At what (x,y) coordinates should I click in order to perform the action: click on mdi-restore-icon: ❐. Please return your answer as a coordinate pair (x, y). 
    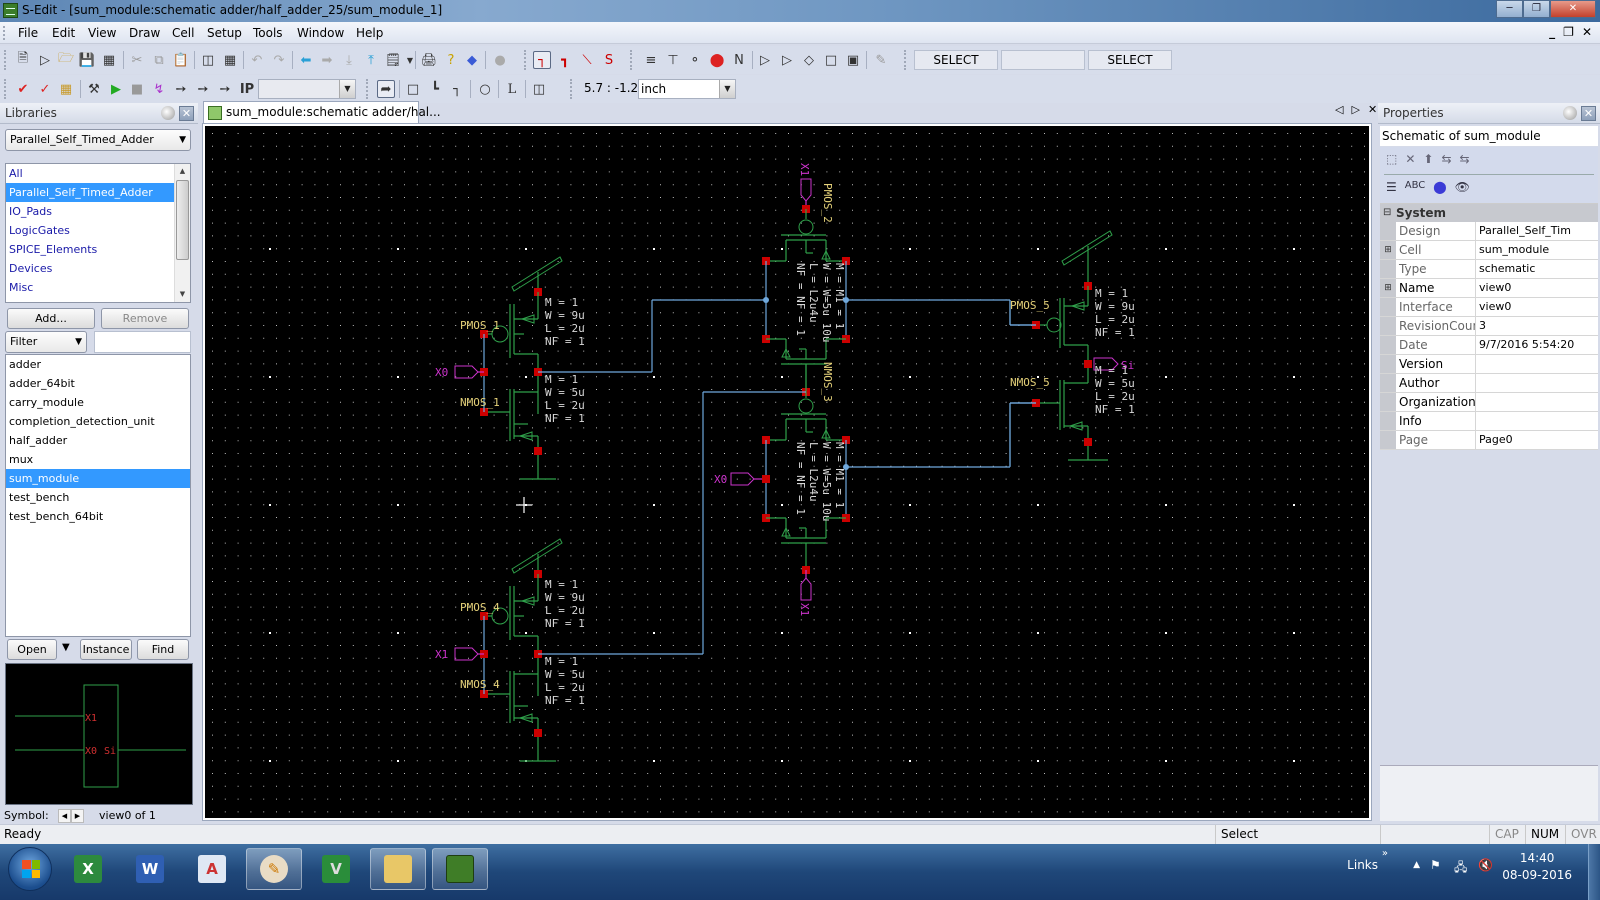
    Looking at the image, I should click on (1568, 32).